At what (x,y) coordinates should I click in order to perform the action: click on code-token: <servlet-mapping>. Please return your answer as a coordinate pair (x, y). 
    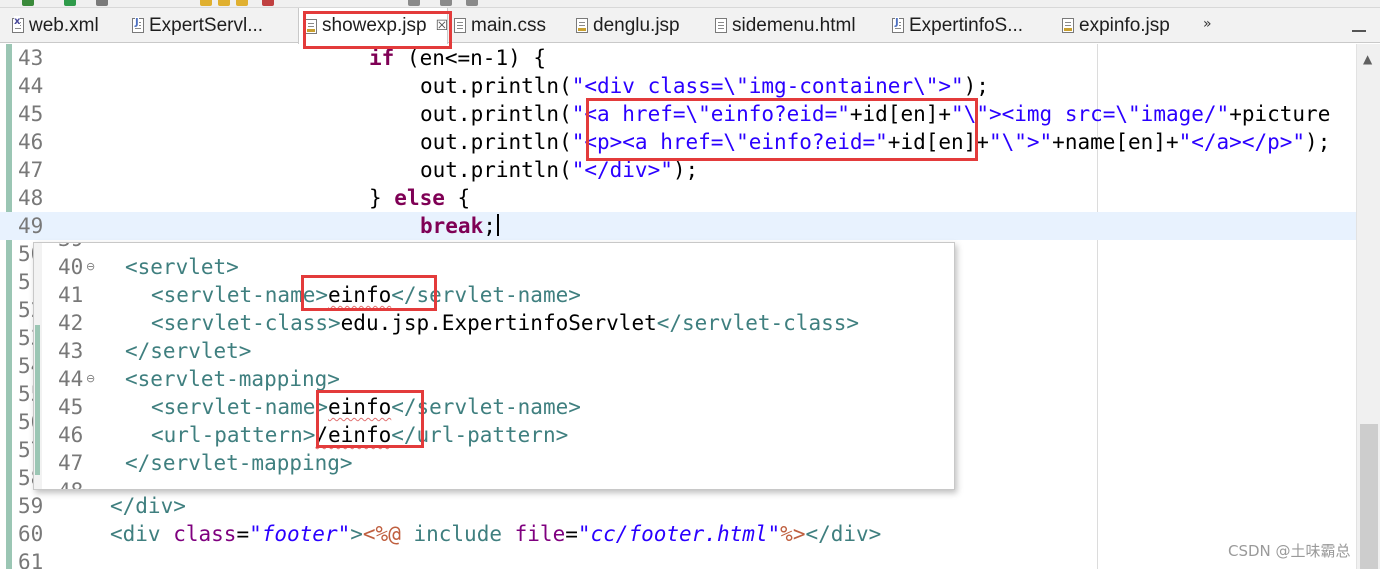
    Looking at the image, I should click on (232, 379).